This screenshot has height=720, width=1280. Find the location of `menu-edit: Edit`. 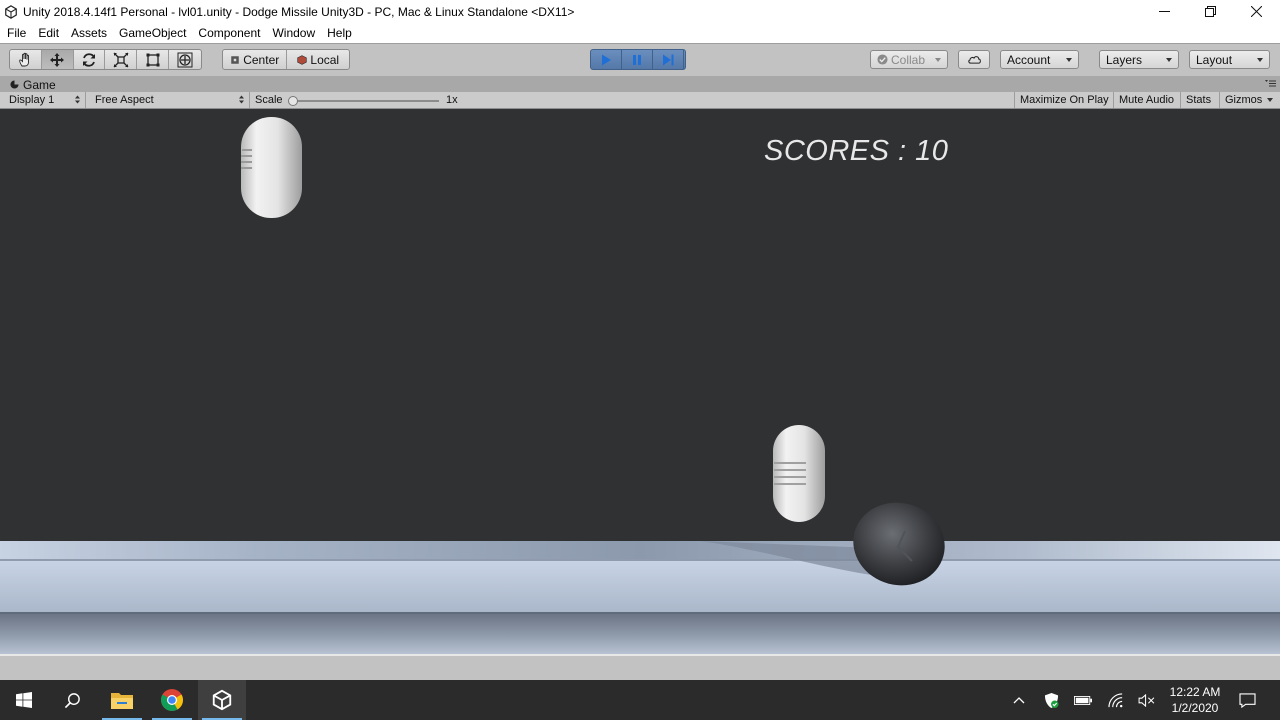

menu-edit: Edit is located at coordinates (48, 33).